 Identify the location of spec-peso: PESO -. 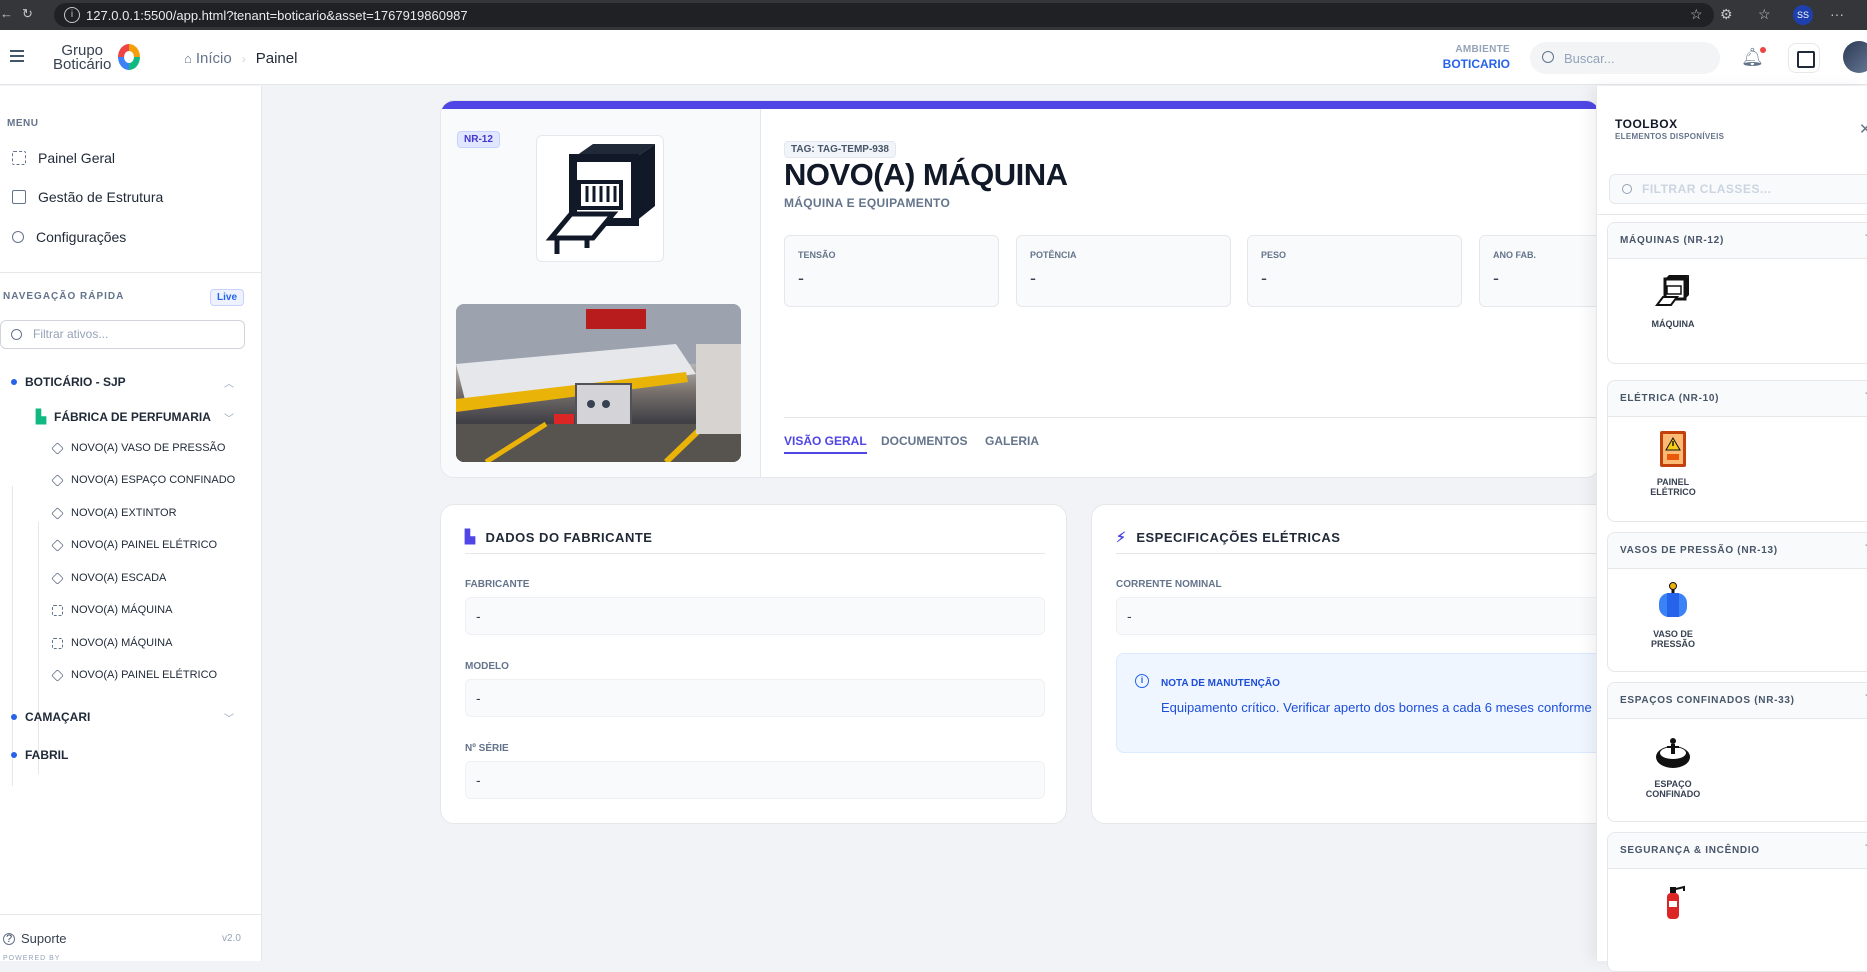
(1354, 271).